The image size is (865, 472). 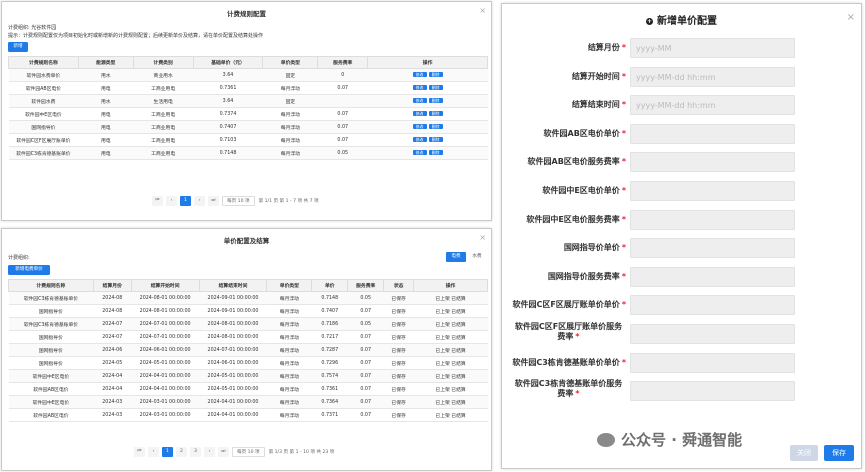 I want to click on field-label-text: 软件园C区F区展厅账单价单价, so click(x=566, y=305).